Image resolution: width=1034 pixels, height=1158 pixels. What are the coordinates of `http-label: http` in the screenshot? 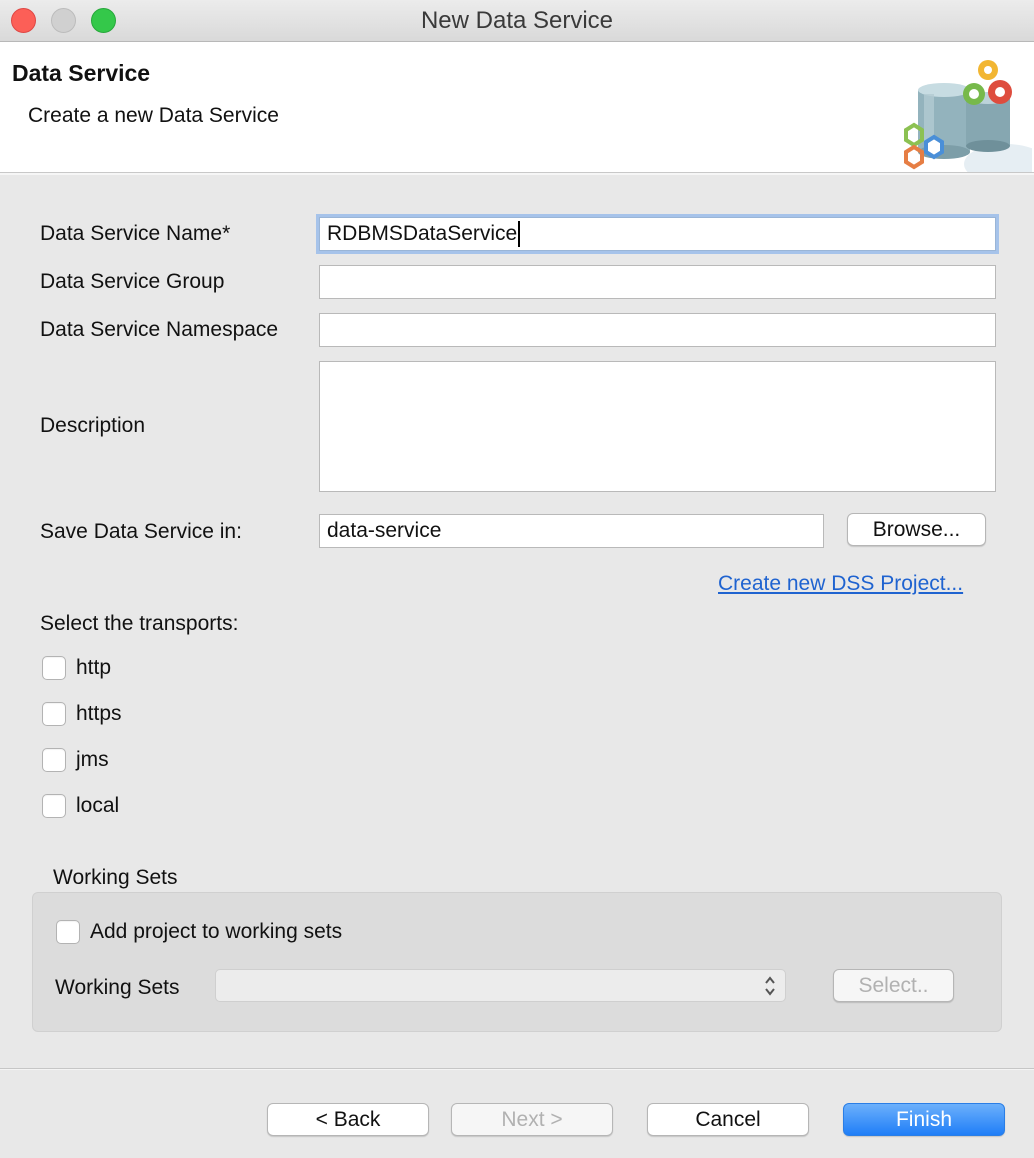 It's located at (94, 667).